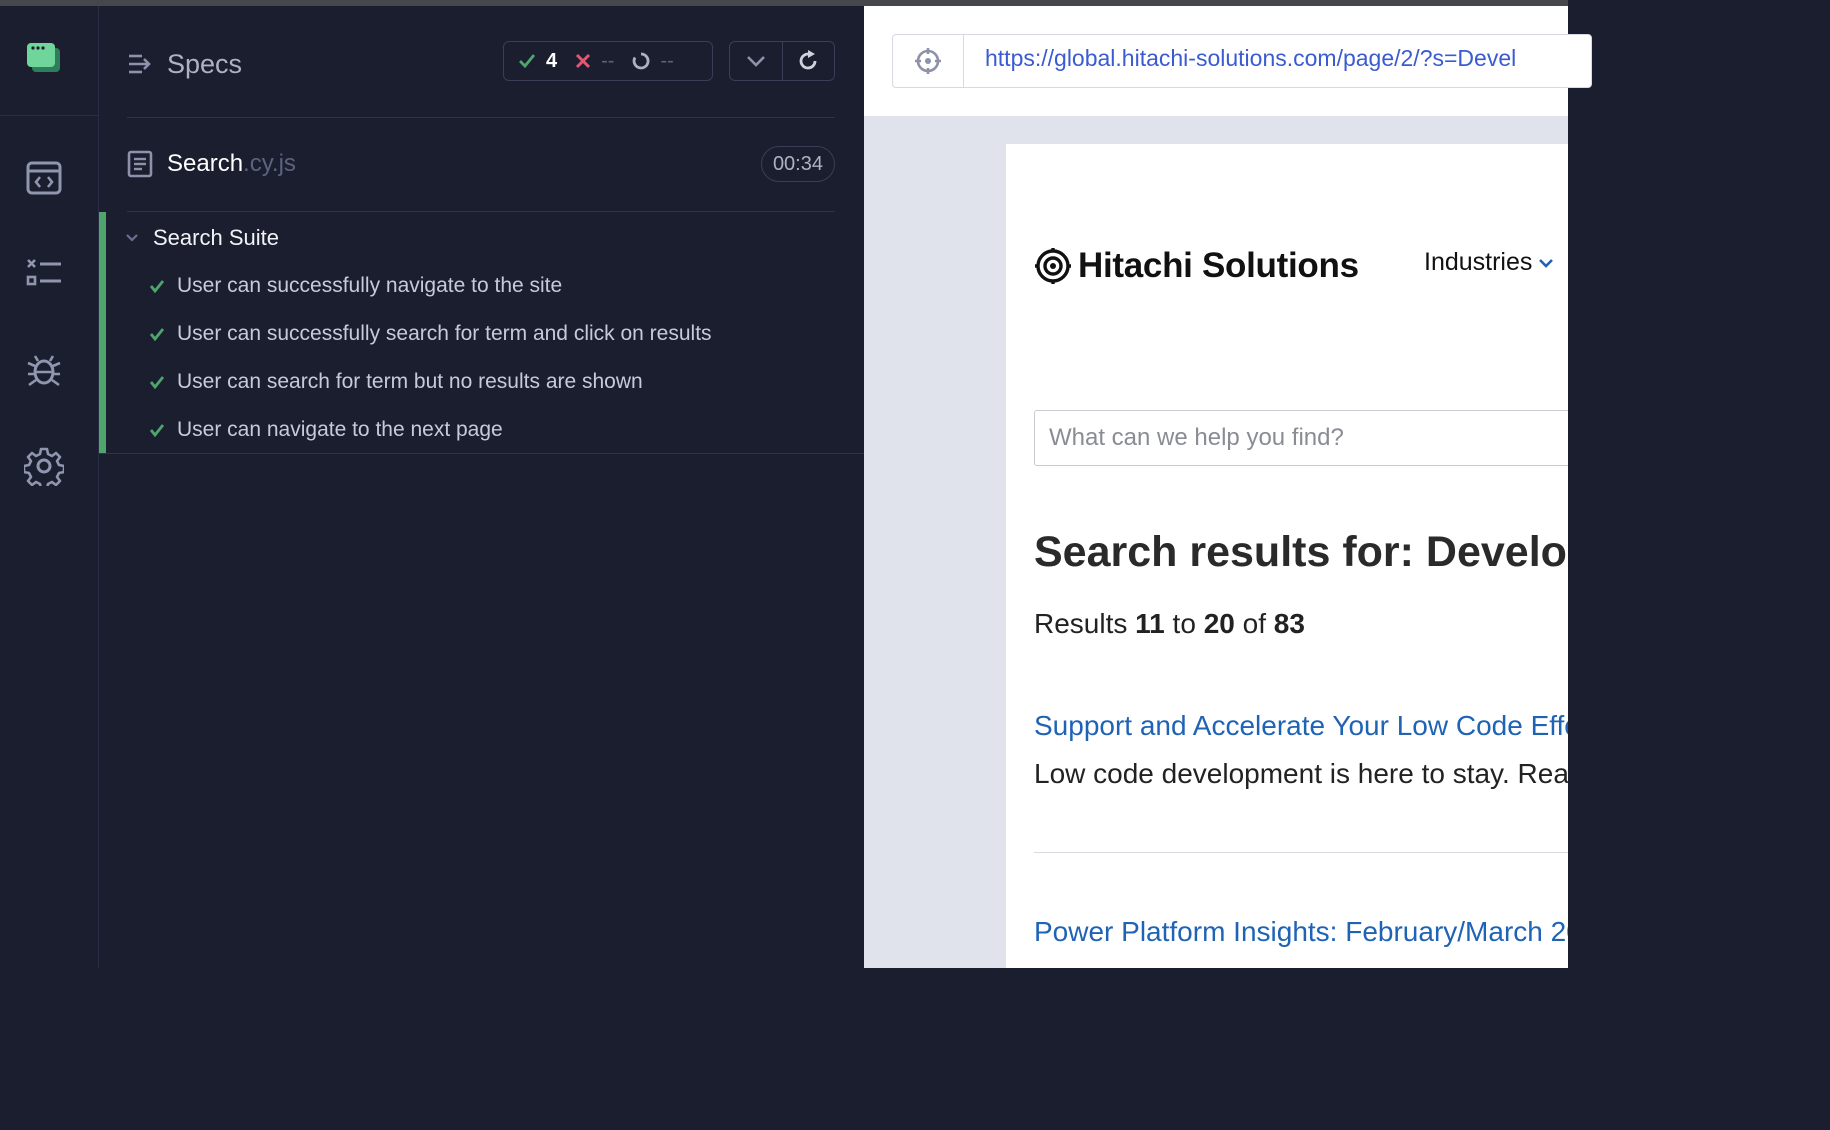 Image resolution: width=1830 pixels, height=1130 pixels. I want to click on nav-industries-label: Industries, so click(1478, 262).